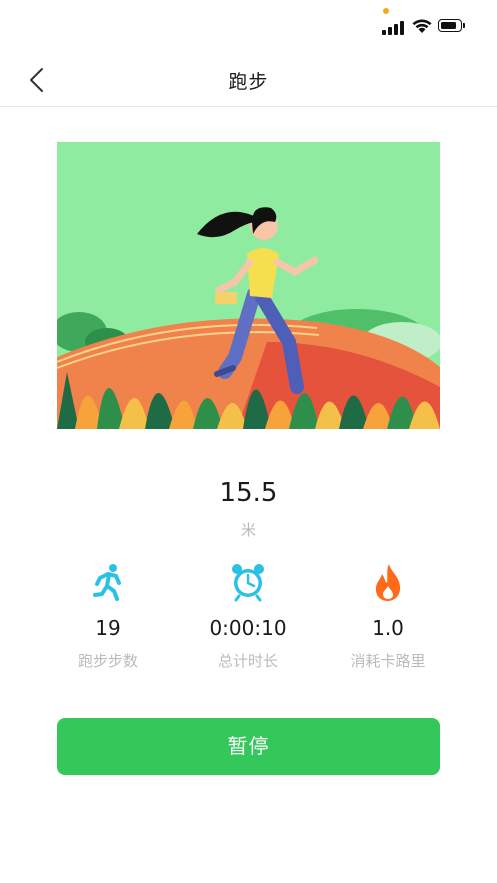 The width and height of the screenshot is (497, 883). Describe the element at coordinates (388, 582) in the screenshot. I see `flame-icon` at that location.